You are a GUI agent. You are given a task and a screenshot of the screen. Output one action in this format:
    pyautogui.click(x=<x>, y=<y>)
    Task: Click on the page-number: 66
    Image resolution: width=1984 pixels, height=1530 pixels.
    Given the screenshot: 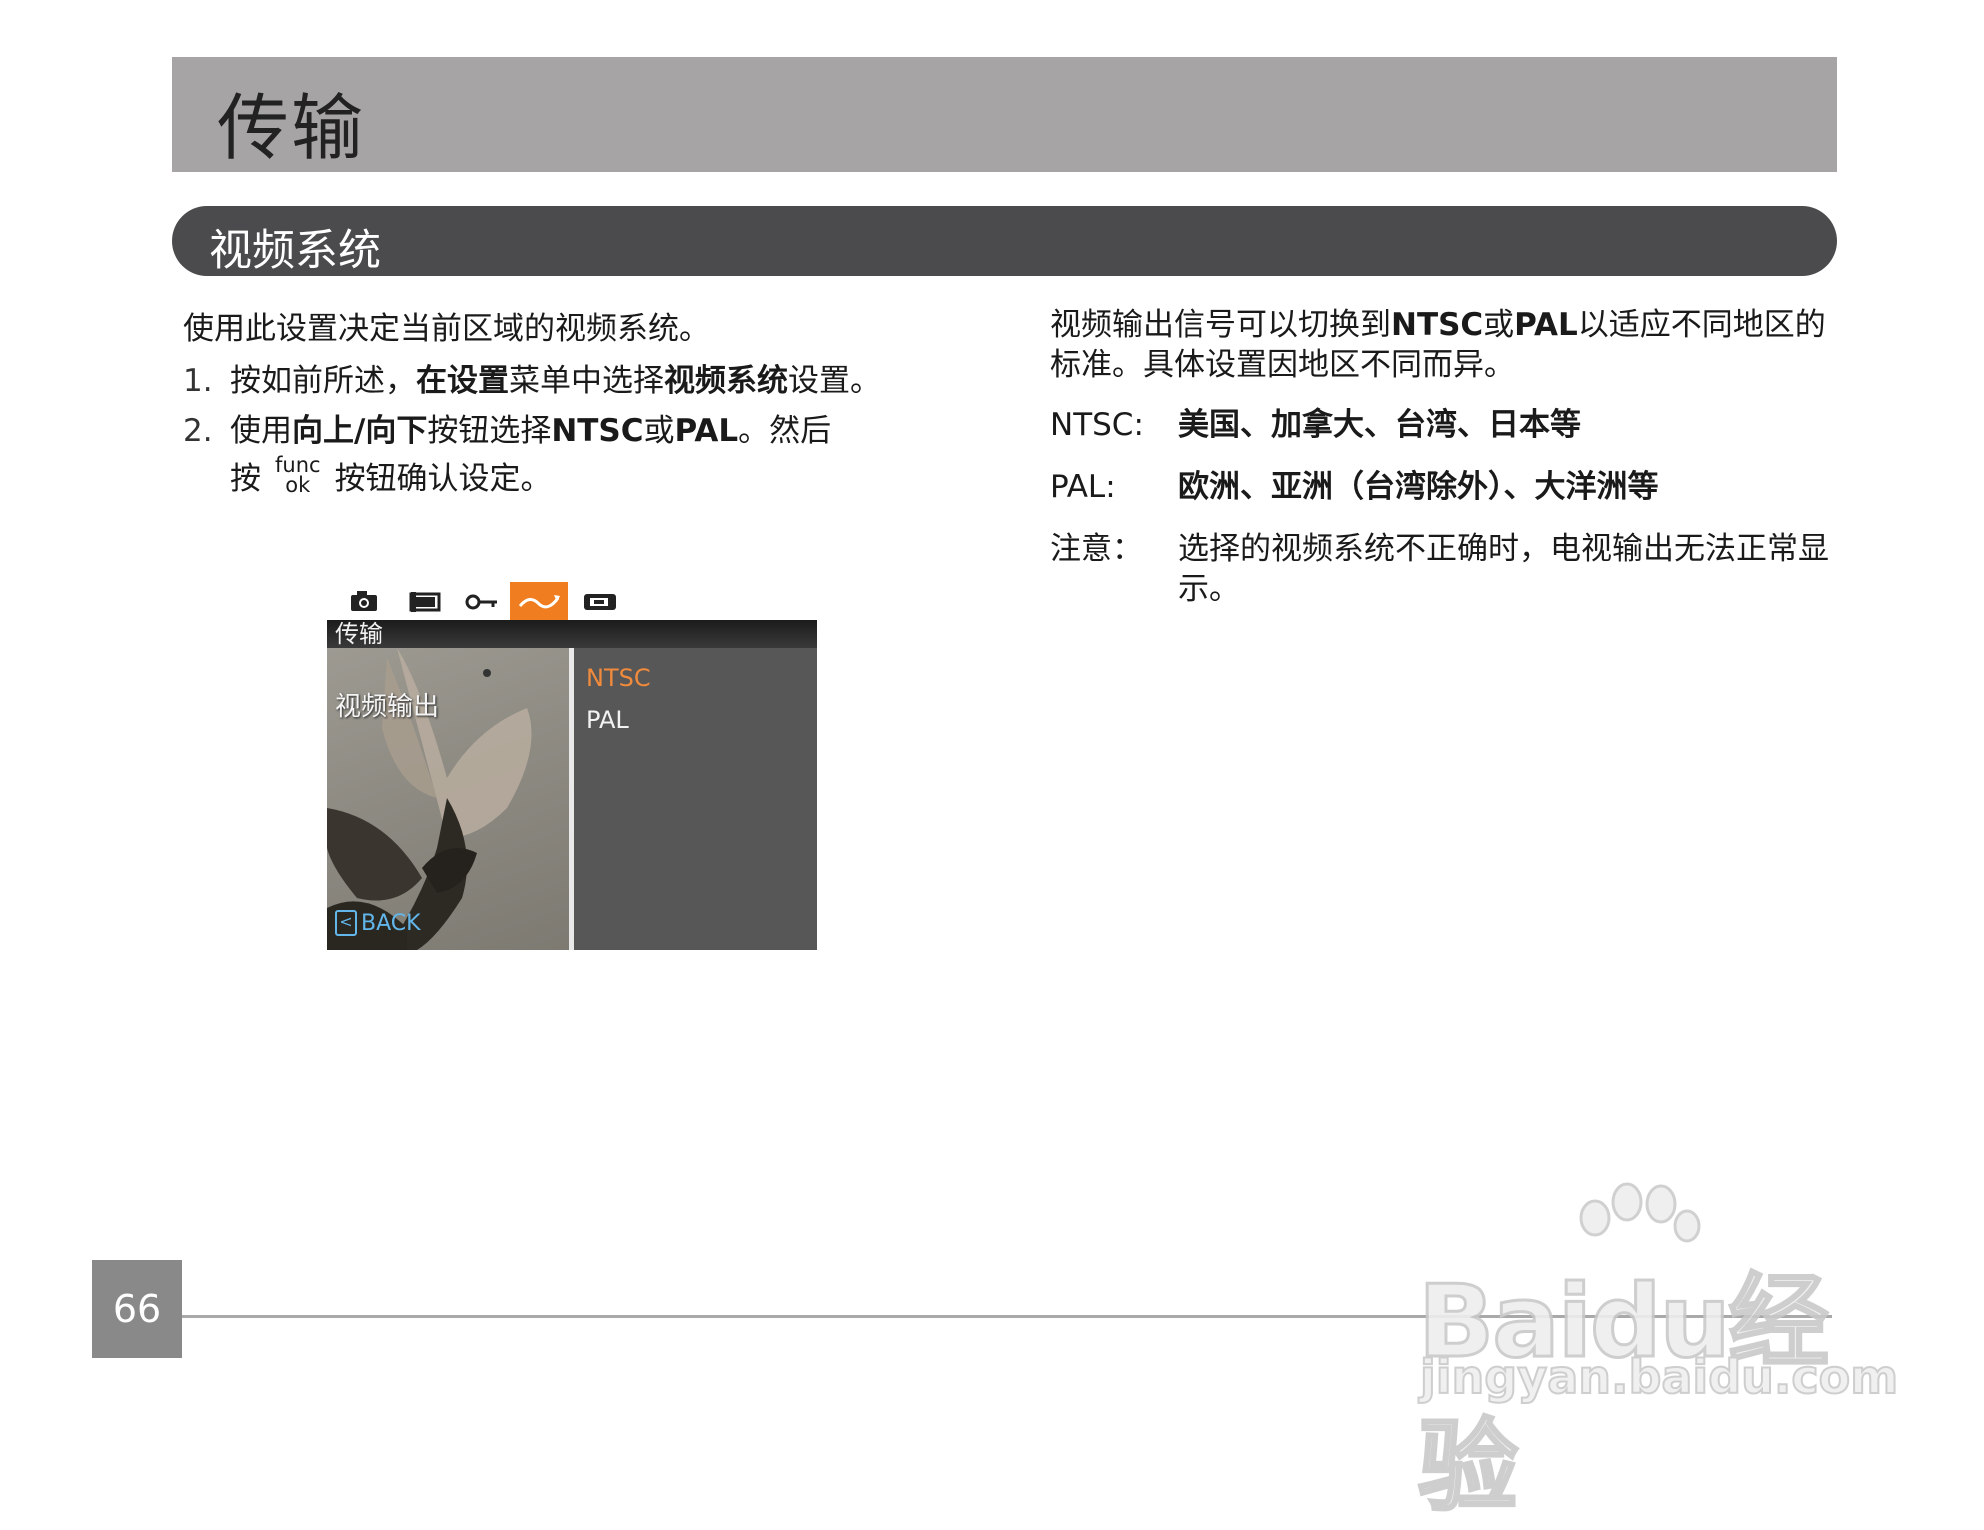 What is the action you would take?
    pyautogui.click(x=137, y=1309)
    